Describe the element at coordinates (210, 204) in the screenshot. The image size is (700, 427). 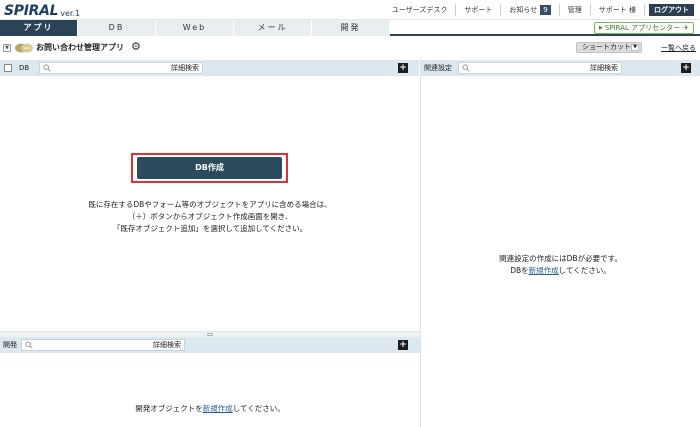
I see `db-message-line-1: 既に存在するDBやフォーム等のオブジェクトをアプリに含める場合は、` at that location.